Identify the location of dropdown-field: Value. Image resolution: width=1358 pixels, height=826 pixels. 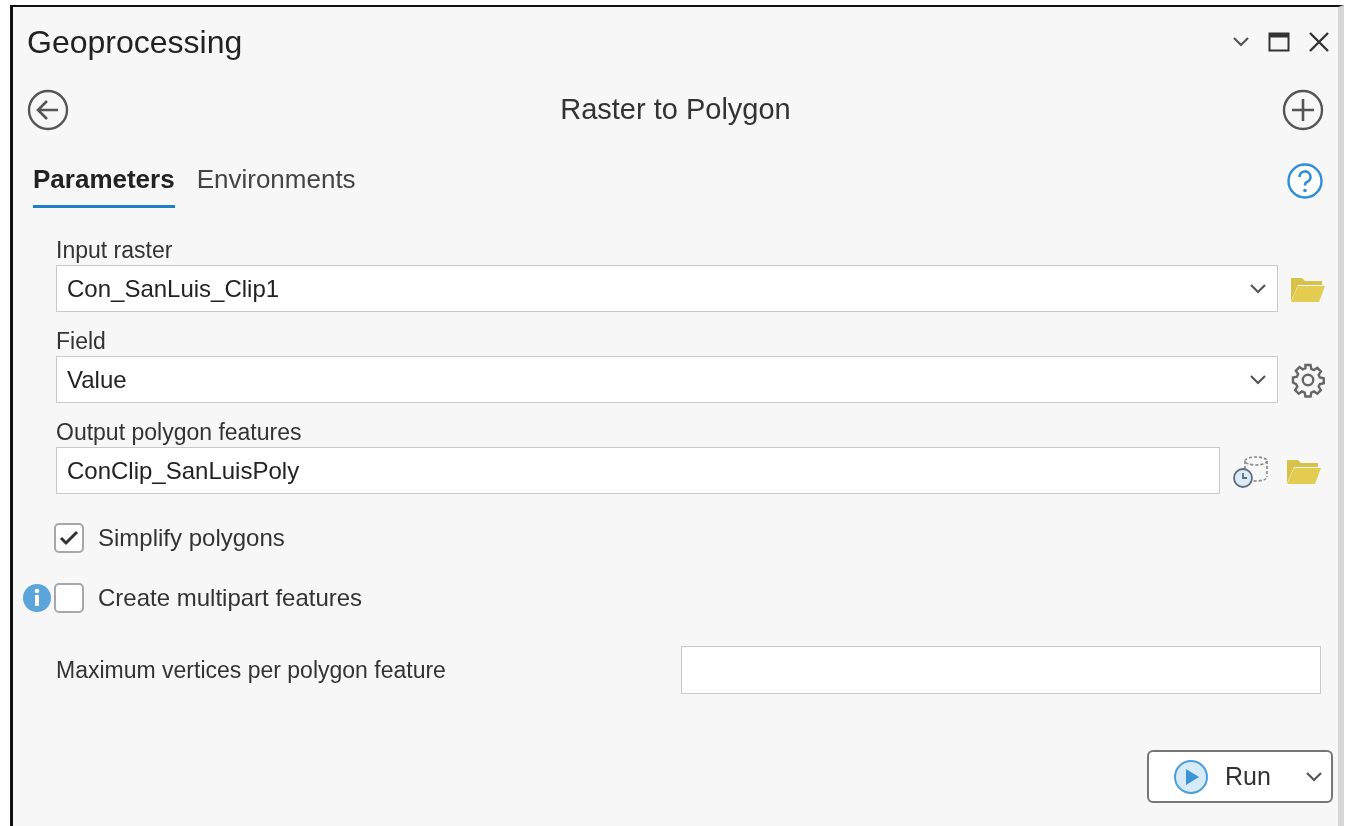
(667, 379).